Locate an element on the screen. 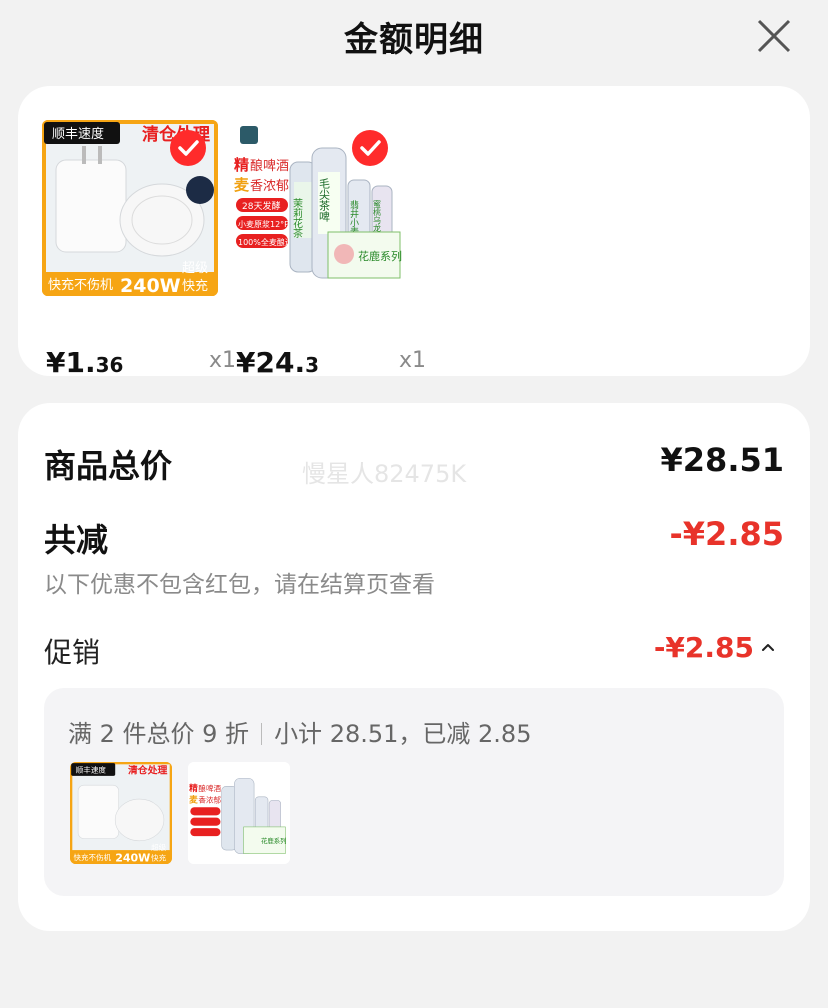 The height and width of the screenshot is (1008, 828). product-image-charger: 顺丰速度 清仓处理 快充不伤机 240W 超级 快充 is located at coordinates (130, 208).